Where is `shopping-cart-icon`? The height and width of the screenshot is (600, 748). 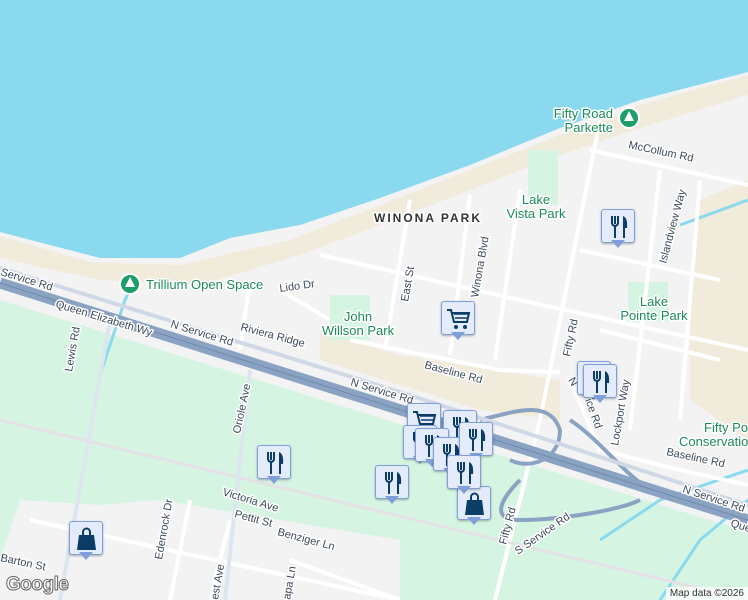
shopping-cart-icon is located at coordinates (459, 319).